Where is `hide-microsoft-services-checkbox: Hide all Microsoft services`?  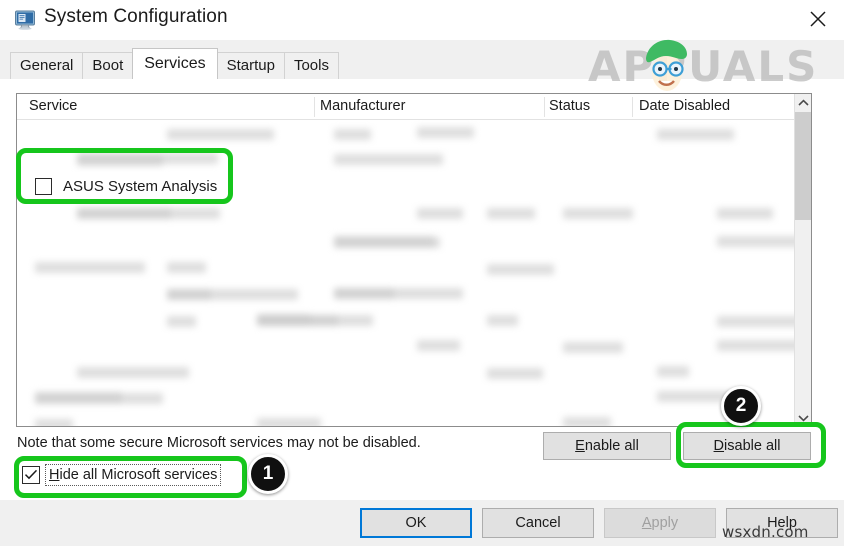 hide-microsoft-services-checkbox: Hide all Microsoft services is located at coordinates (122, 475).